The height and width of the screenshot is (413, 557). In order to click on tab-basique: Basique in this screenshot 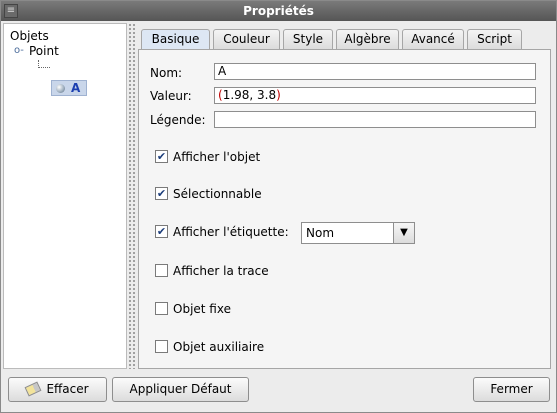, I will do `click(175, 39)`.